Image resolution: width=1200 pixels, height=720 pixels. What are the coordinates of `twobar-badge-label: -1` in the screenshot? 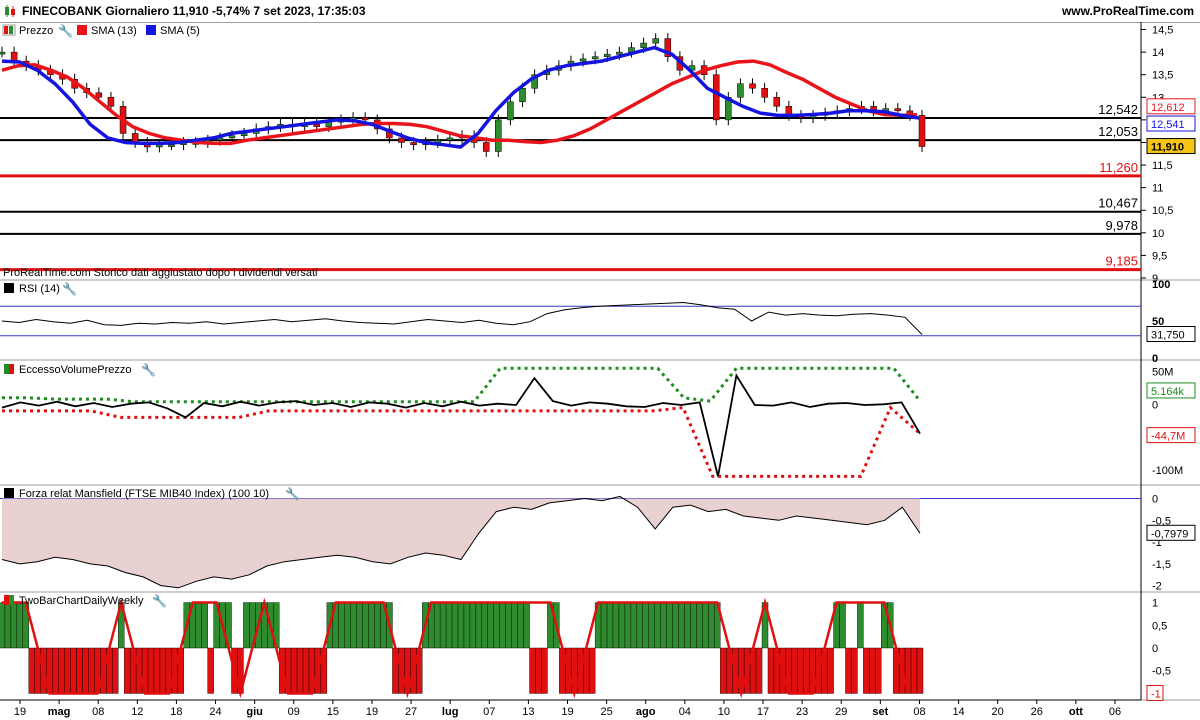 It's located at (1156, 694).